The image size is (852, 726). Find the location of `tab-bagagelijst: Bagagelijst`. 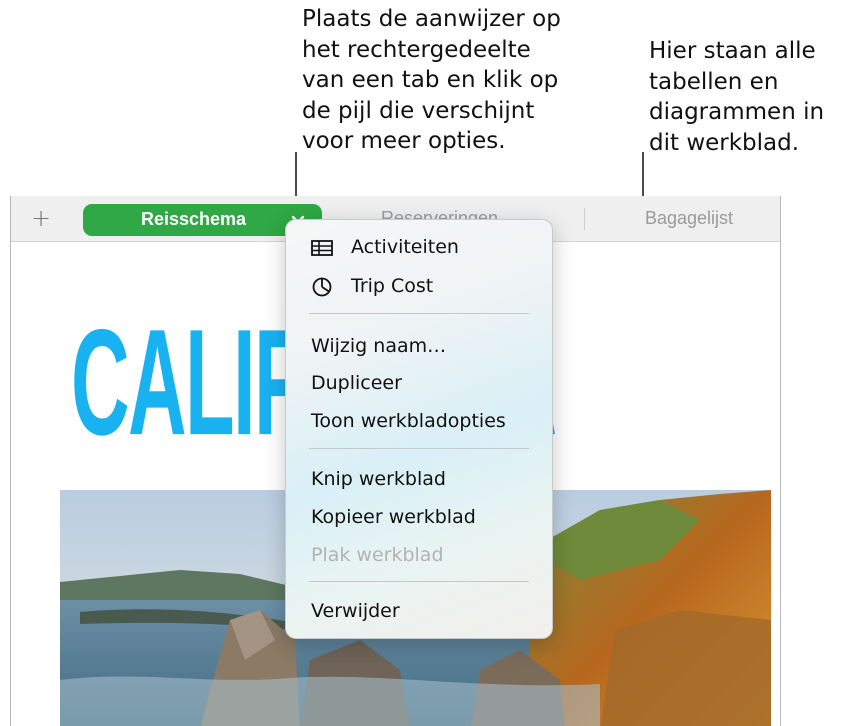

tab-bagagelijst: Bagagelijst is located at coordinates (689, 218).